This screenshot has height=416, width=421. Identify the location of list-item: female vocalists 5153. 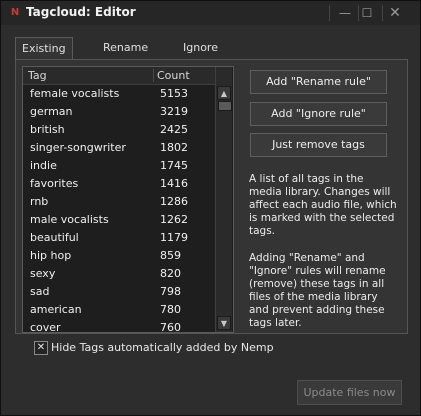
(120, 94).